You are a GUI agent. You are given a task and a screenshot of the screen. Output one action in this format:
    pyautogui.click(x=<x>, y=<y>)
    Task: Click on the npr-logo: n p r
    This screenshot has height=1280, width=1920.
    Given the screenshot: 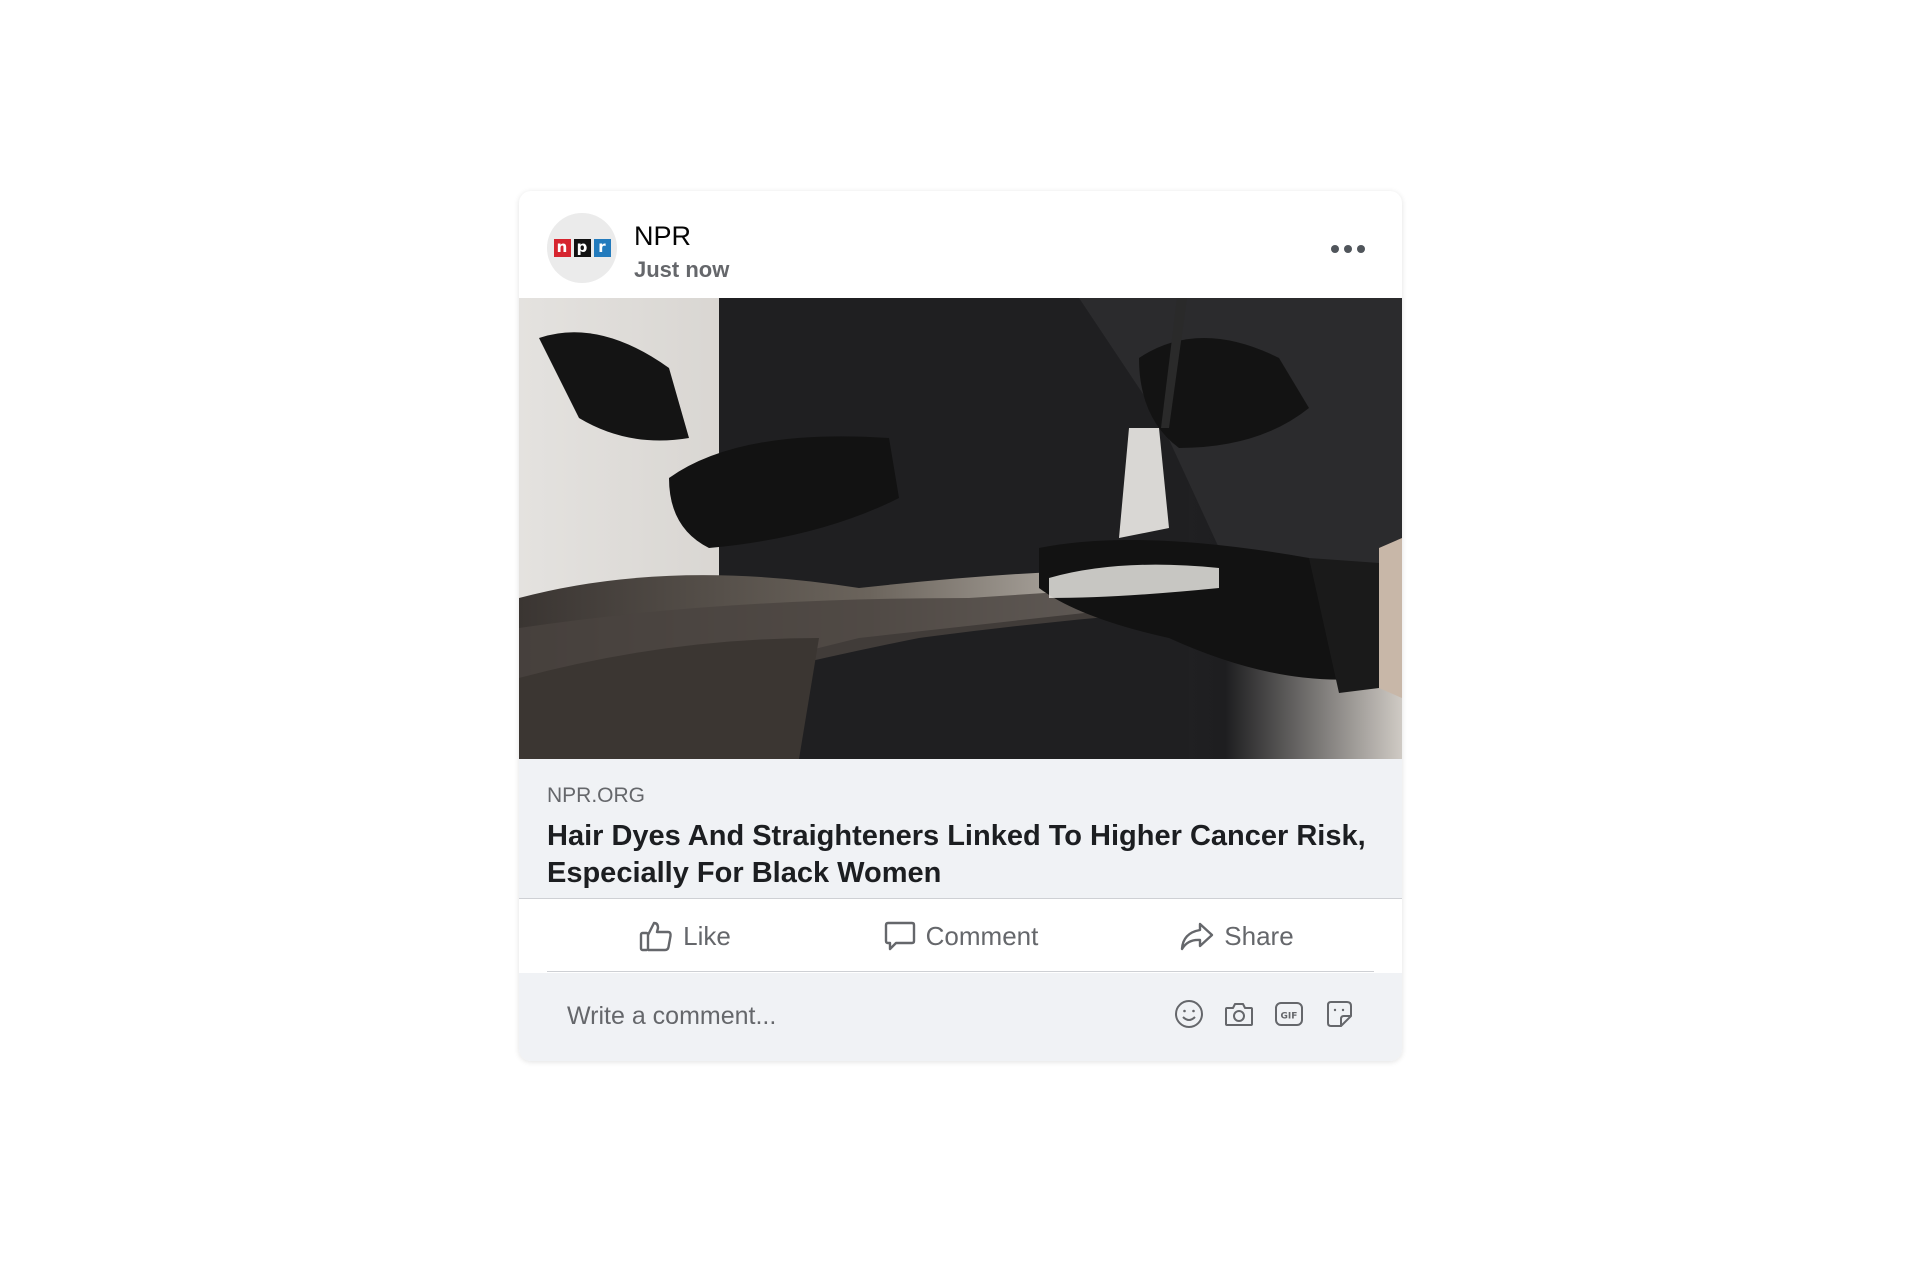 What is the action you would take?
    pyautogui.click(x=582, y=248)
    